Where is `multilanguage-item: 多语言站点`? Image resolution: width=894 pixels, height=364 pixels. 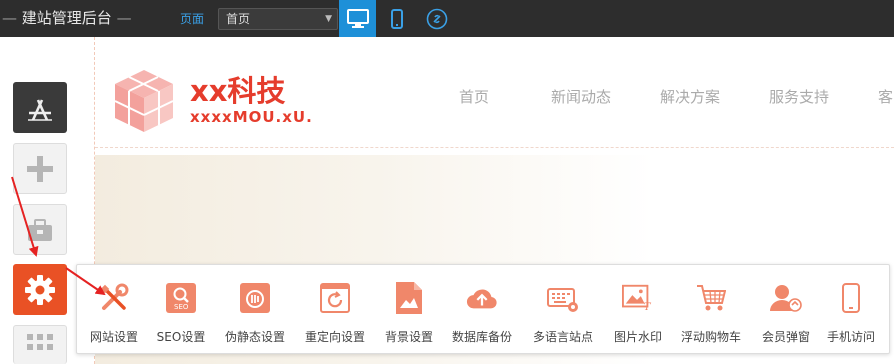
multilanguage-item: 多语言站点 is located at coordinates (563, 310).